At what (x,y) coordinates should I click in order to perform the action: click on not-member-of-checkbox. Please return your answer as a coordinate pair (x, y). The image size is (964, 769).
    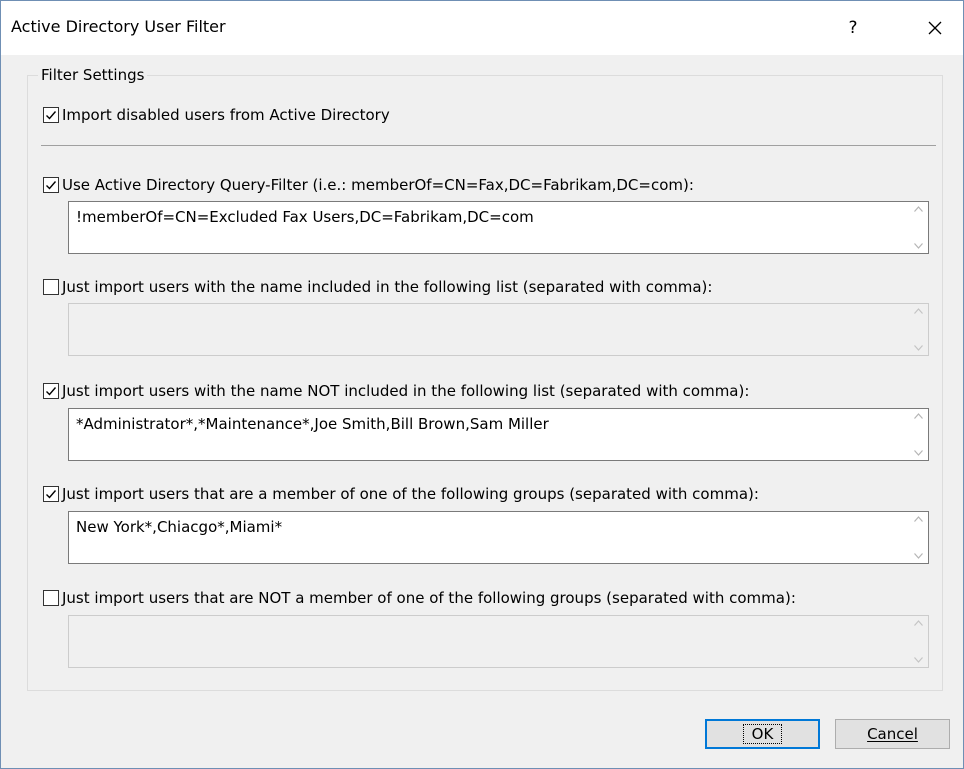
    Looking at the image, I should click on (51, 598).